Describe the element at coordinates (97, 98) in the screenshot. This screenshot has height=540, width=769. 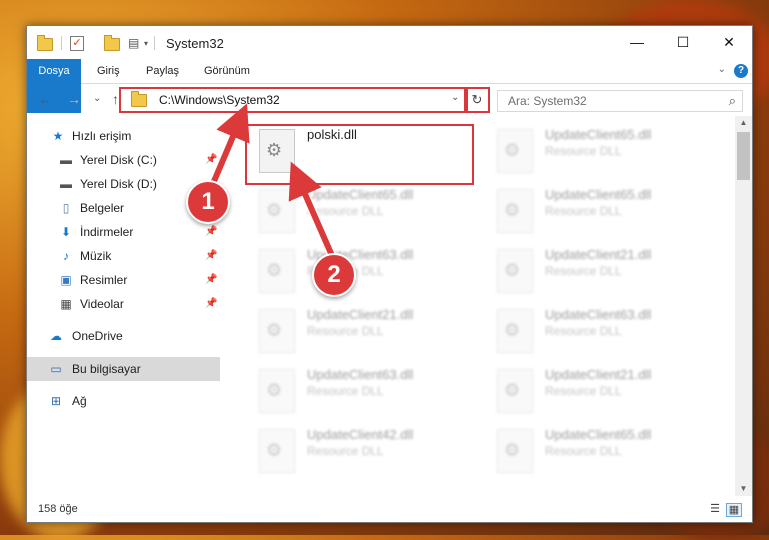
I see `recent-locations-button: ⌄` at that location.